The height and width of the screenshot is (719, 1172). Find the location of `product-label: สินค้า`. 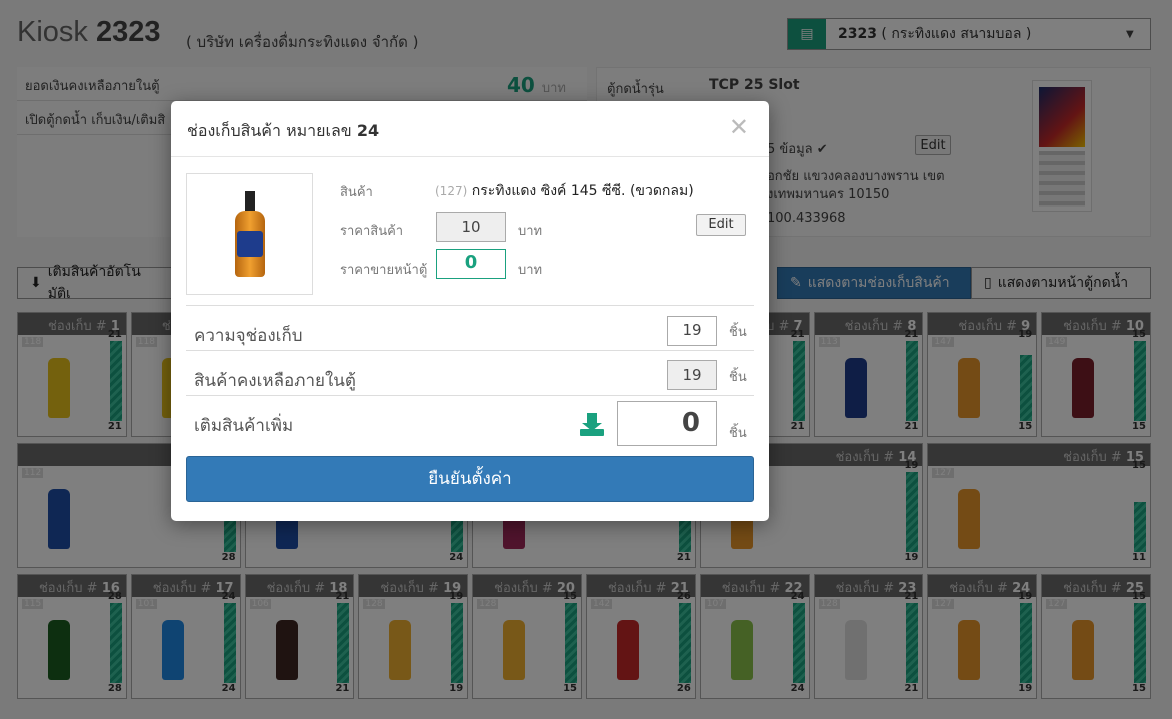

product-label: สินค้า is located at coordinates (356, 192).